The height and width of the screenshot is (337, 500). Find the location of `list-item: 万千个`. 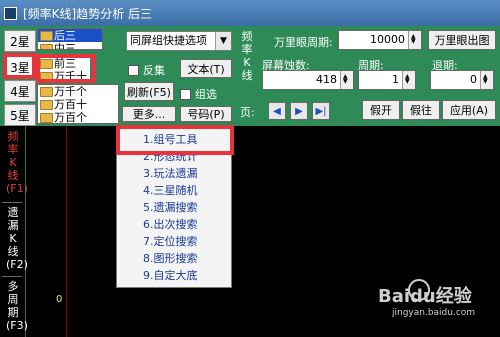

list-item: 万千个 is located at coordinates (78, 91).